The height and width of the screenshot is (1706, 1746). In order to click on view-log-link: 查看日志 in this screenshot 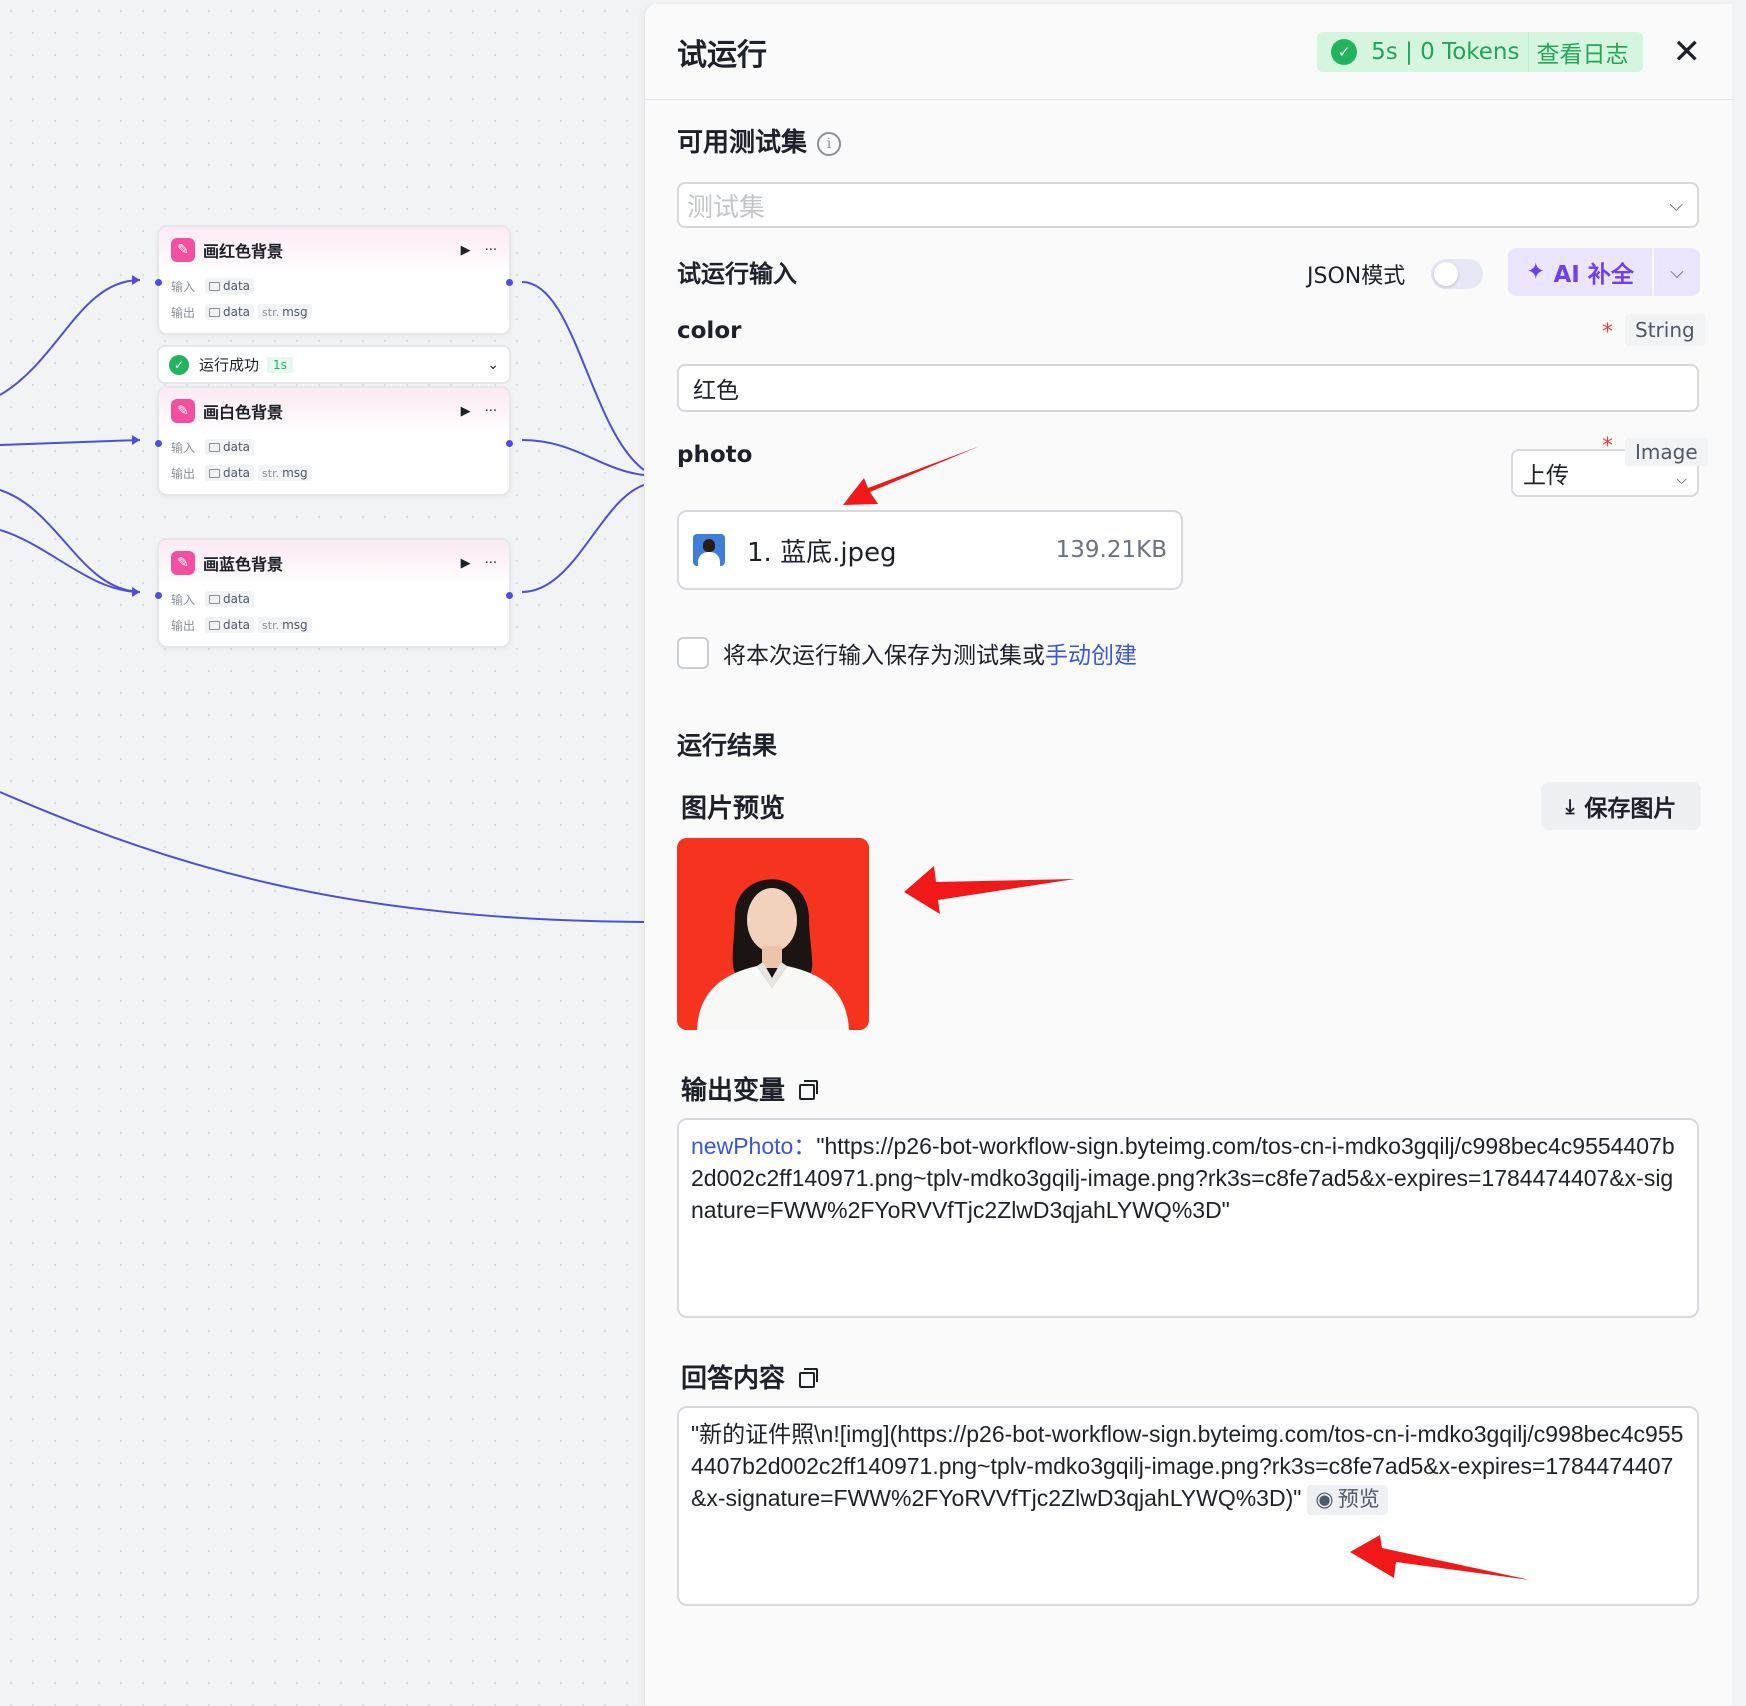, I will do `click(1583, 52)`.